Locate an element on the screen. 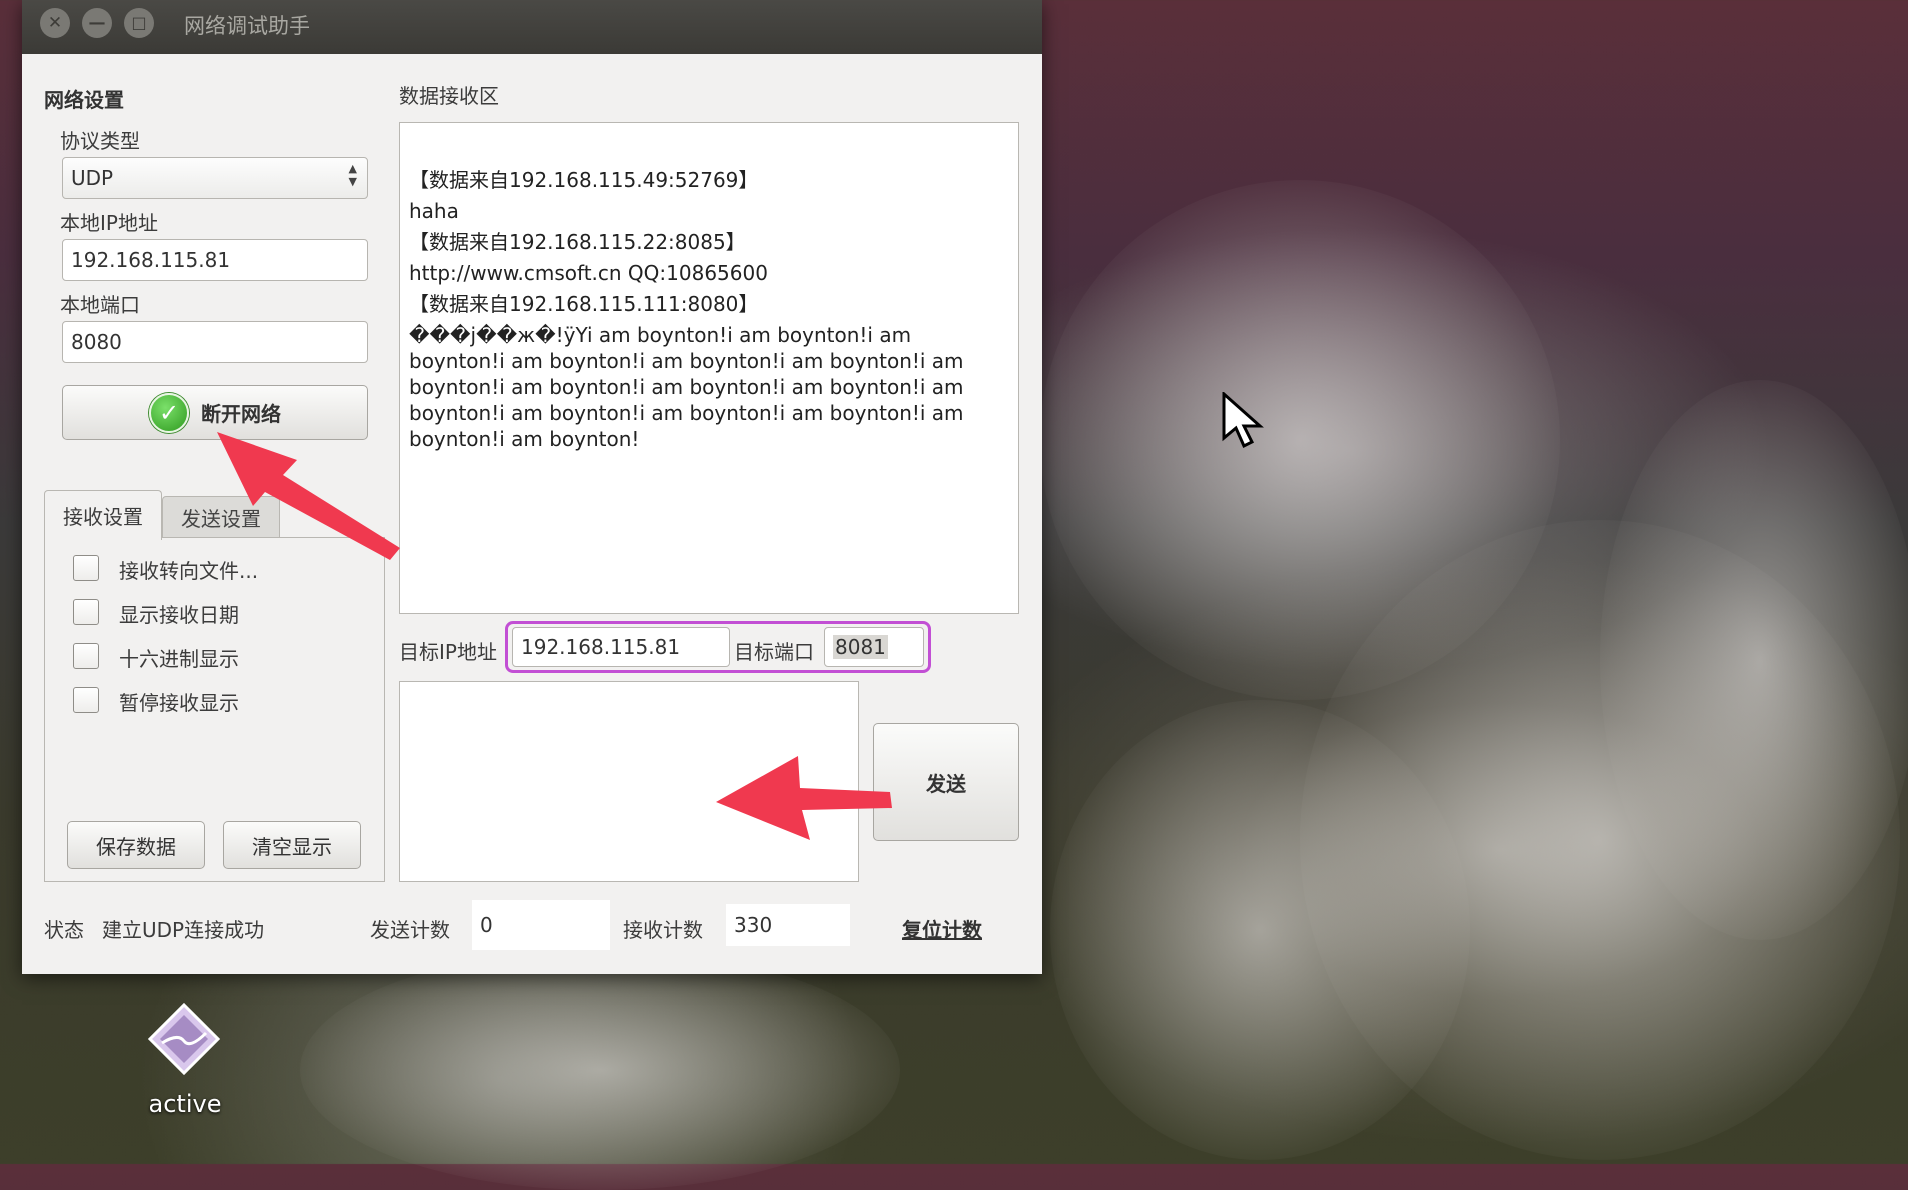 The width and height of the screenshot is (1908, 1190). checkbox-pause-display is located at coordinates (86, 700).